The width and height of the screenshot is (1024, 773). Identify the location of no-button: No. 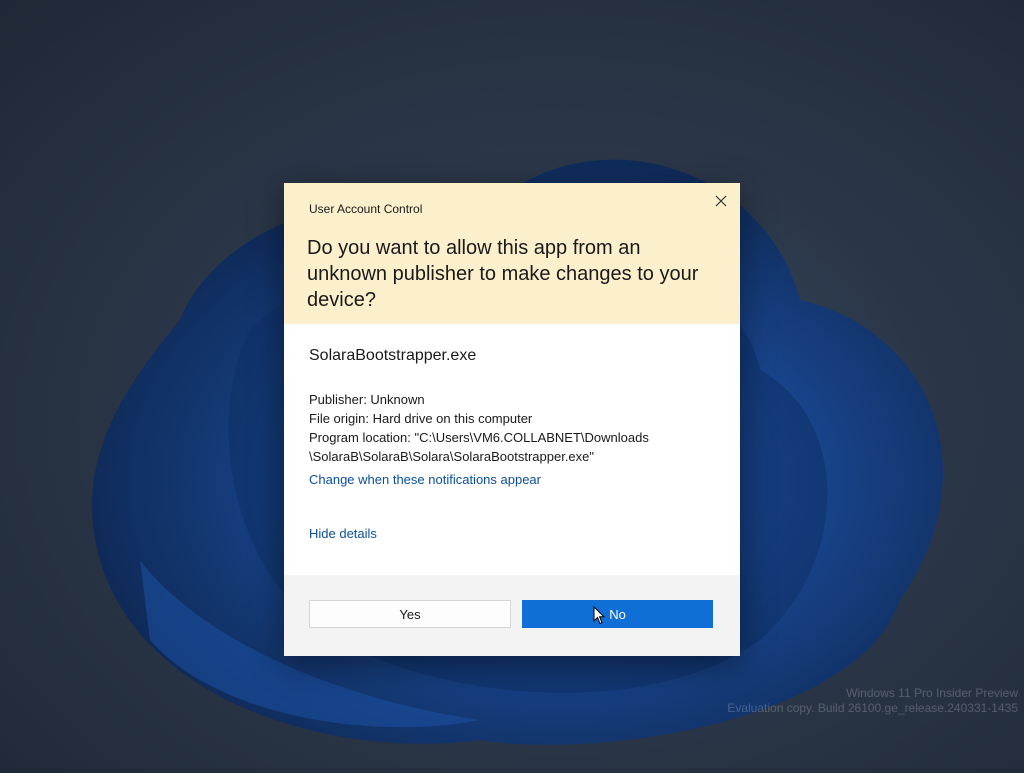
(617, 614).